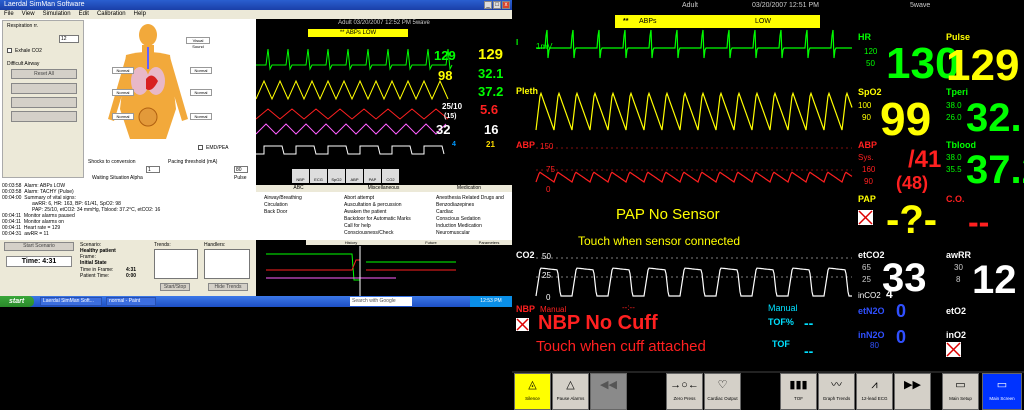 The image size is (1024, 410). Describe the element at coordinates (1002, 391) in the screenshot. I see `main-screen-button: ▭ Main Screen` at that location.